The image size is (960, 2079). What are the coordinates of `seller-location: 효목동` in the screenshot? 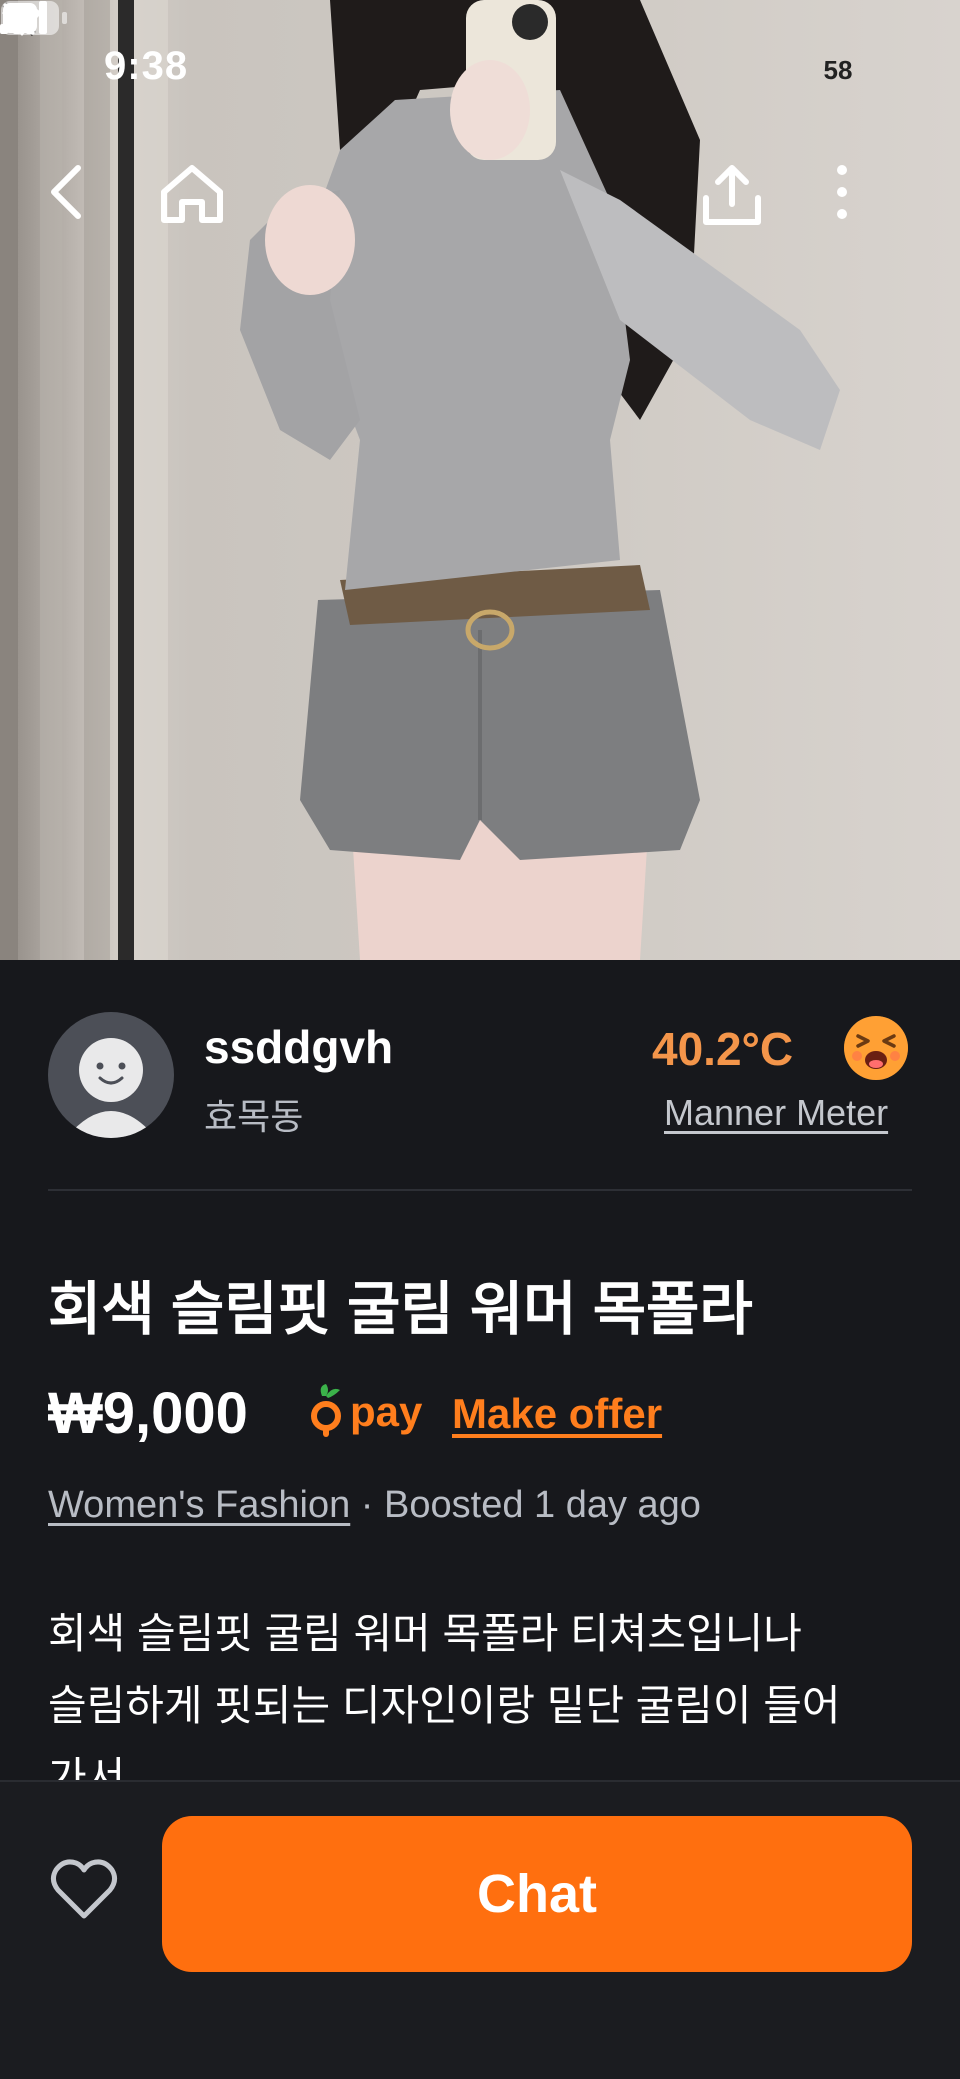 It's located at (254, 1116).